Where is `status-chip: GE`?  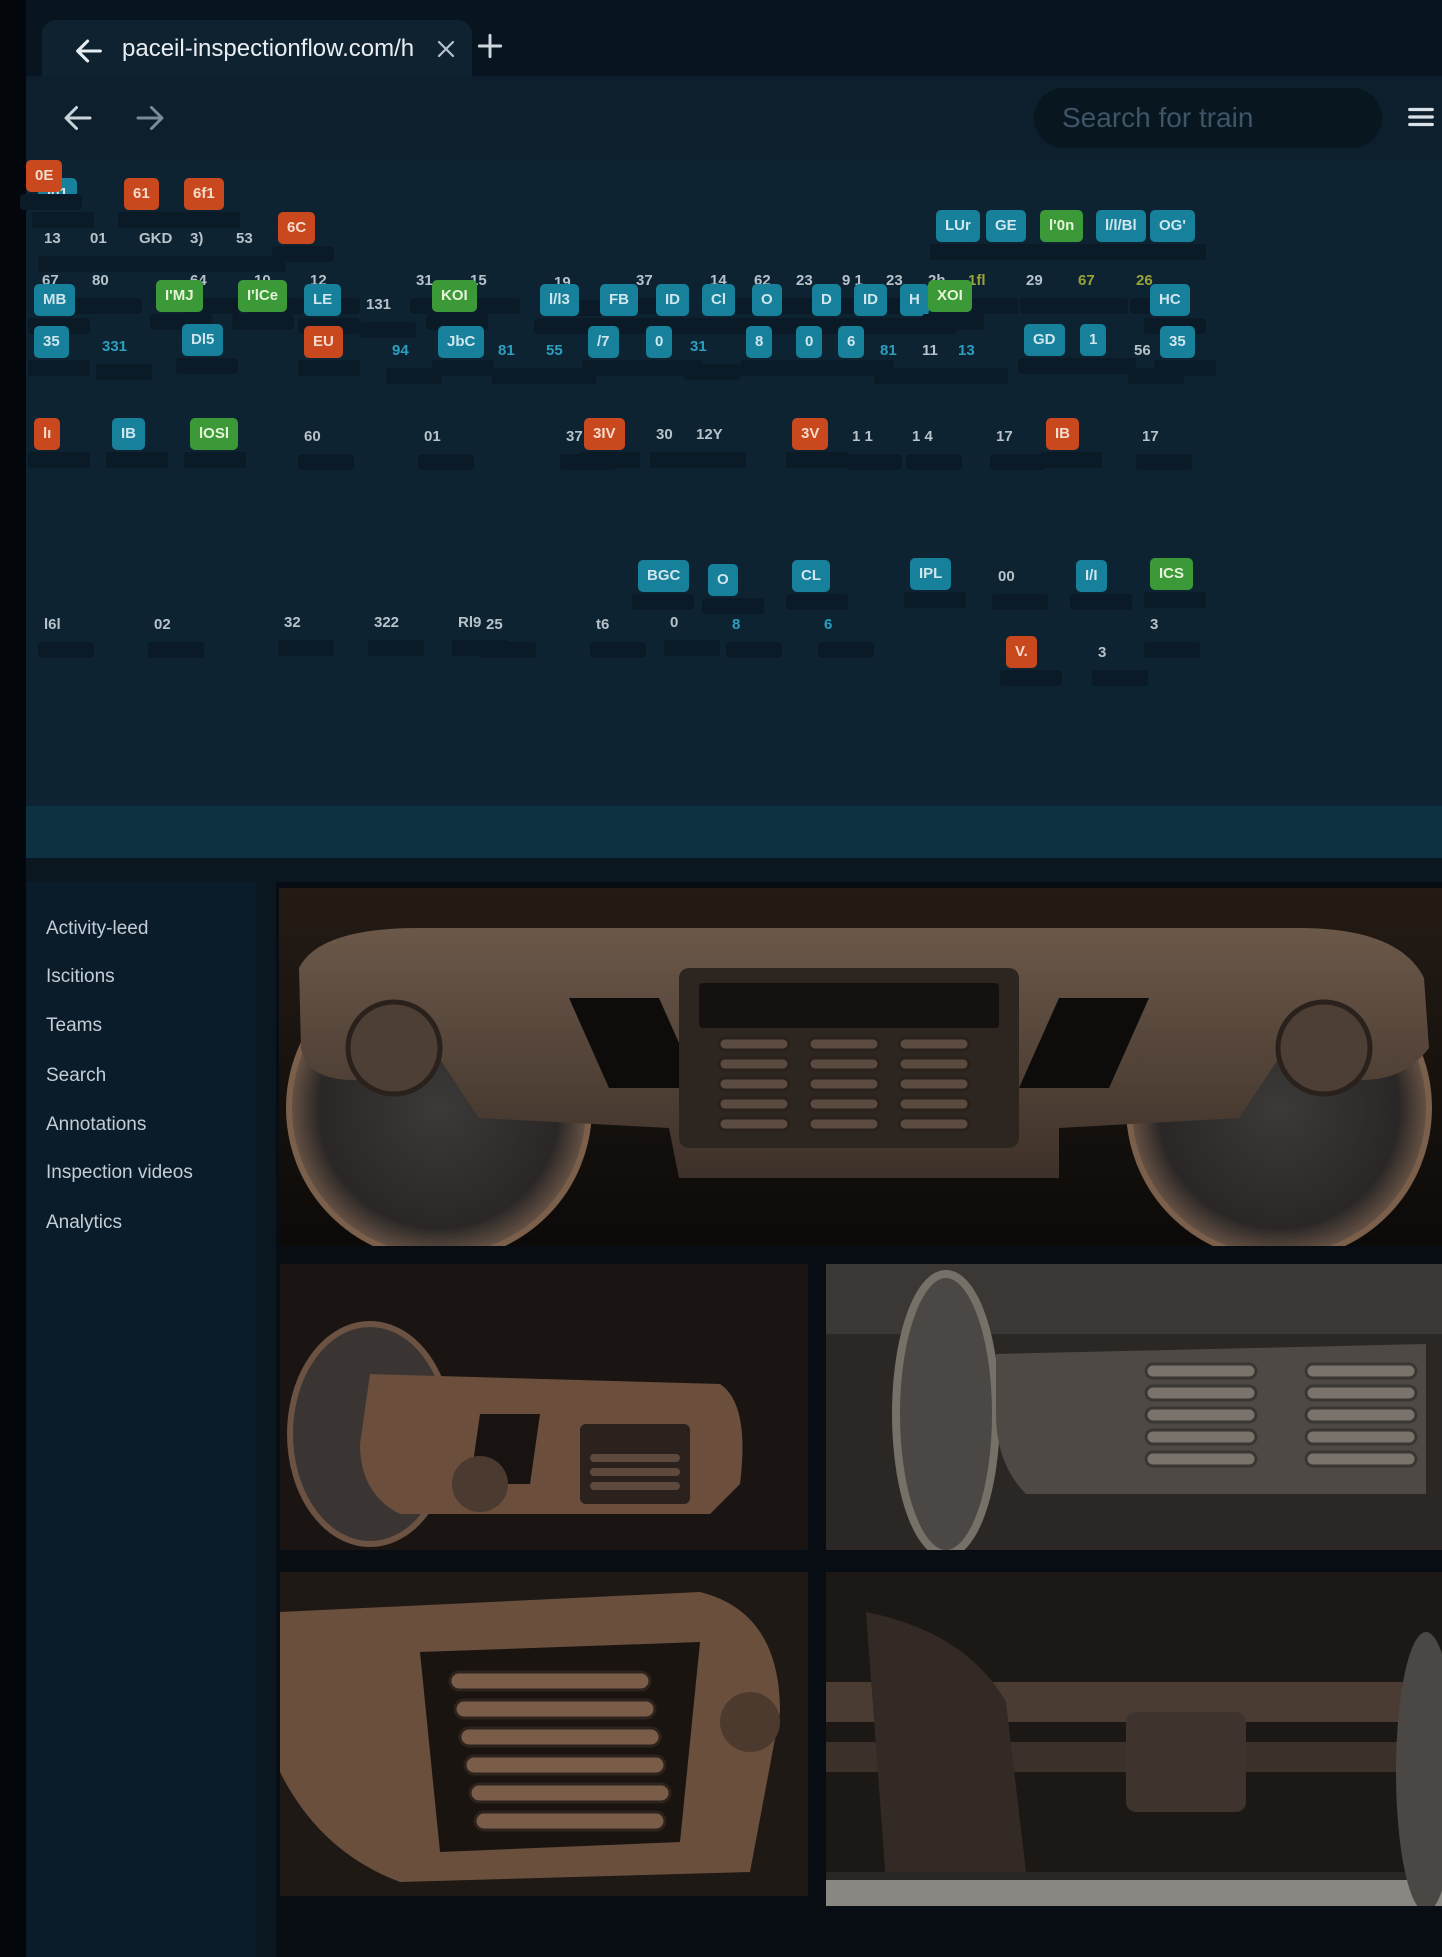 status-chip: GE is located at coordinates (1006, 226).